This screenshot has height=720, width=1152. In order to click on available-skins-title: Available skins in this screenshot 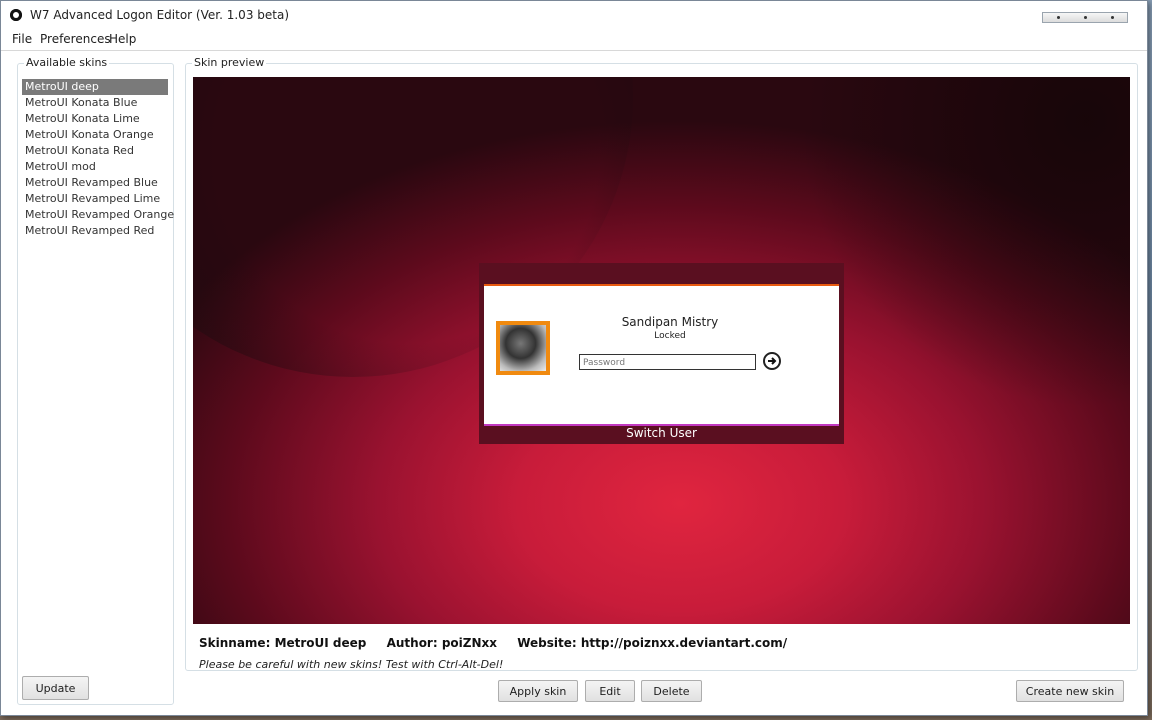, I will do `click(67, 62)`.